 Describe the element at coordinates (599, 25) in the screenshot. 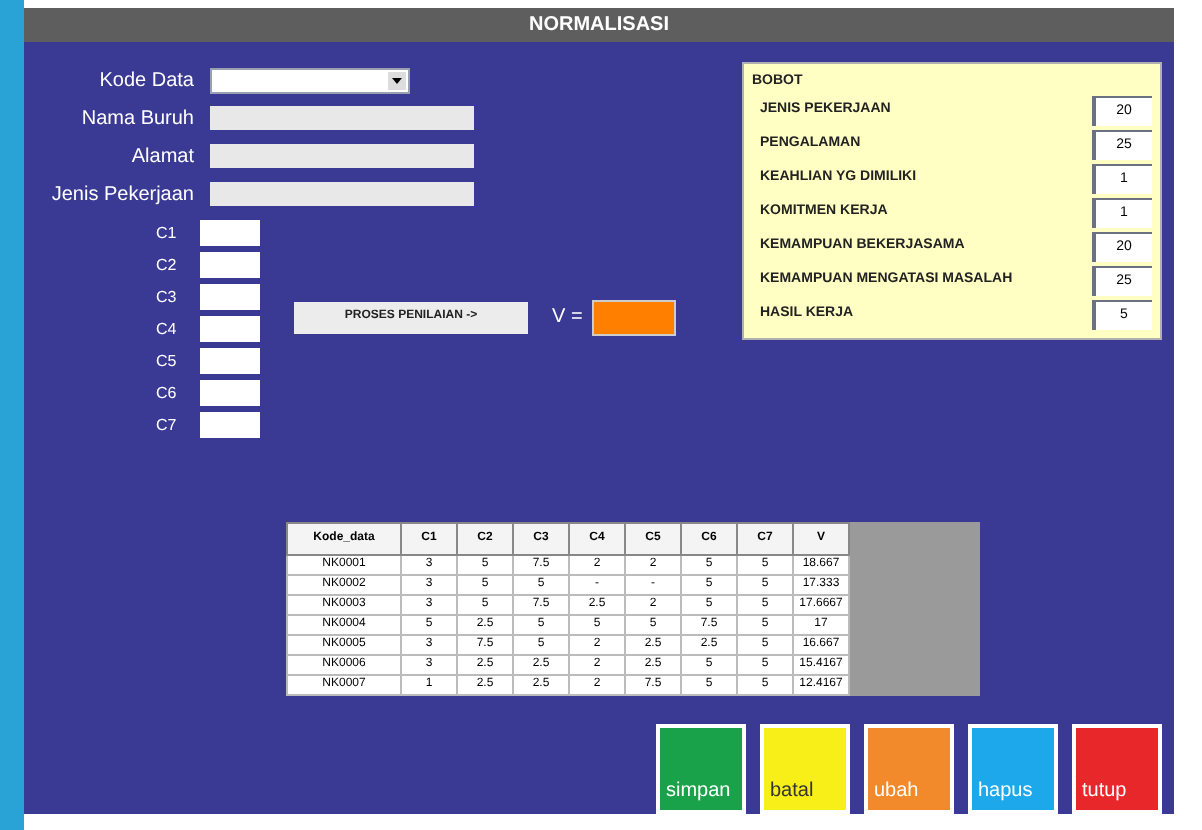

I see `window-title: NORMALISASI` at that location.